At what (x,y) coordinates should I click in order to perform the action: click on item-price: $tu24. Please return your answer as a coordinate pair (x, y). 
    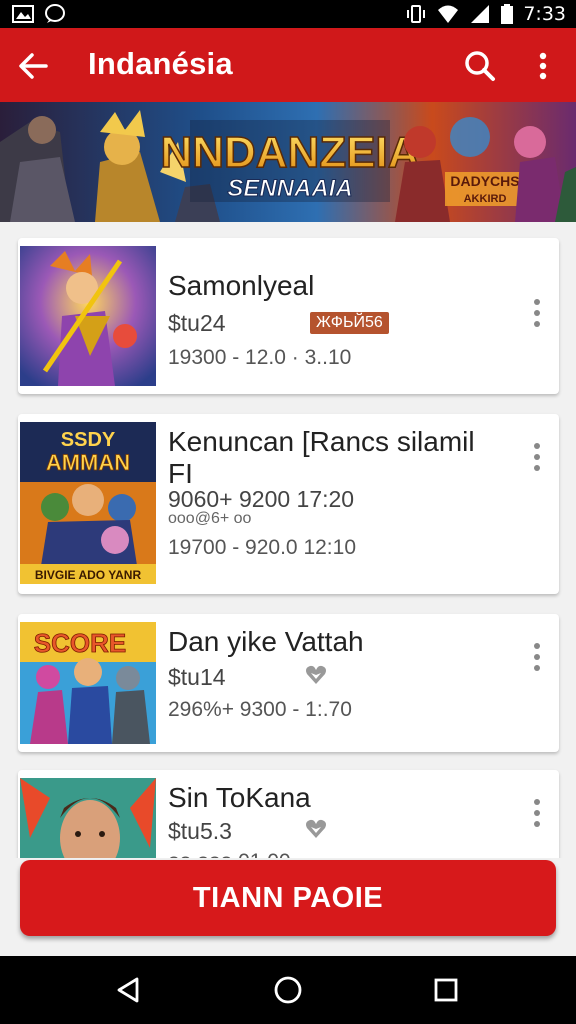
    Looking at the image, I should click on (197, 323).